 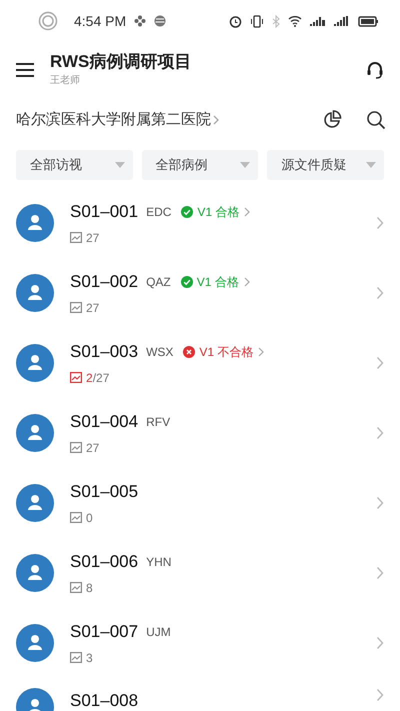 What do you see at coordinates (200, 694) in the screenshot?
I see `patient-row: S01–008` at bounding box center [200, 694].